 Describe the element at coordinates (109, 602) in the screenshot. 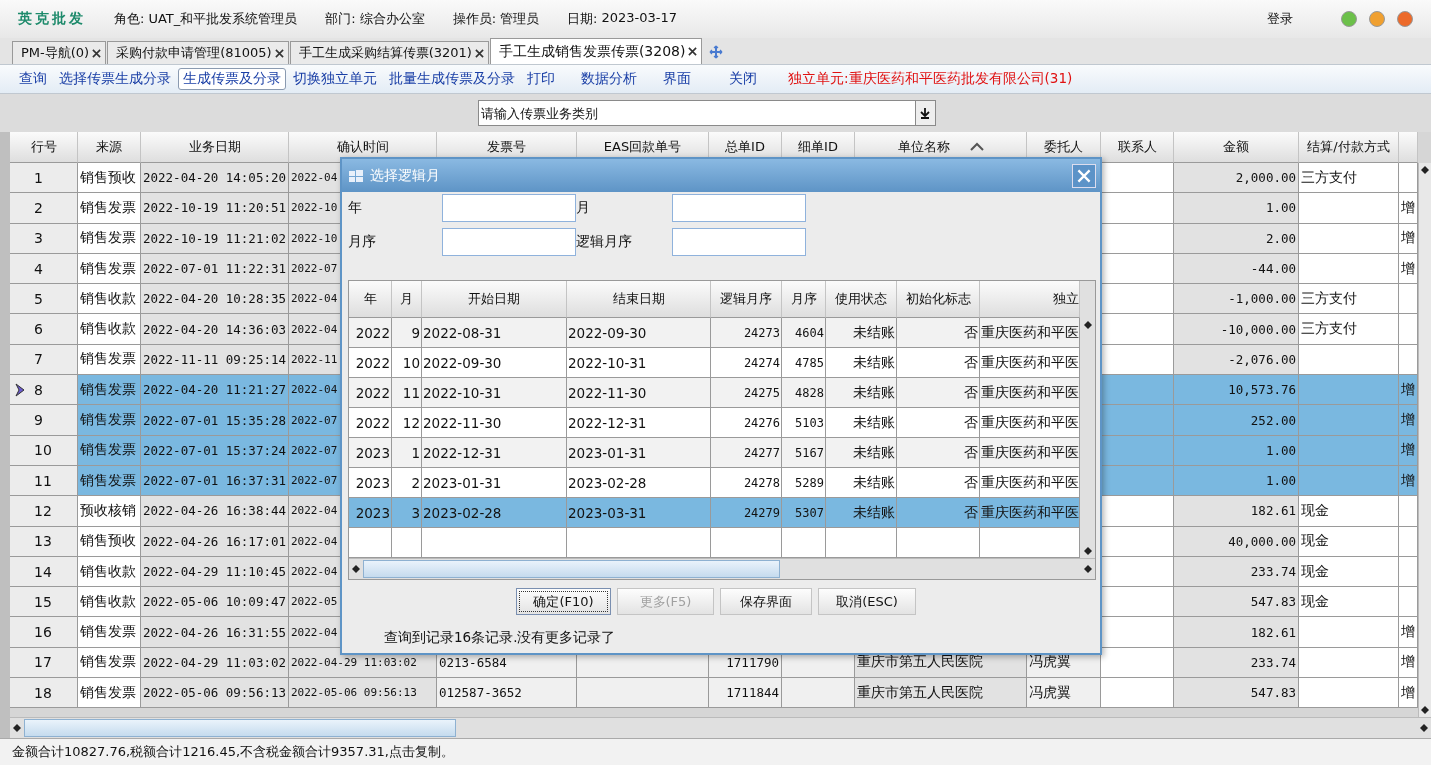

I see `table-cell: 销售收款` at that location.